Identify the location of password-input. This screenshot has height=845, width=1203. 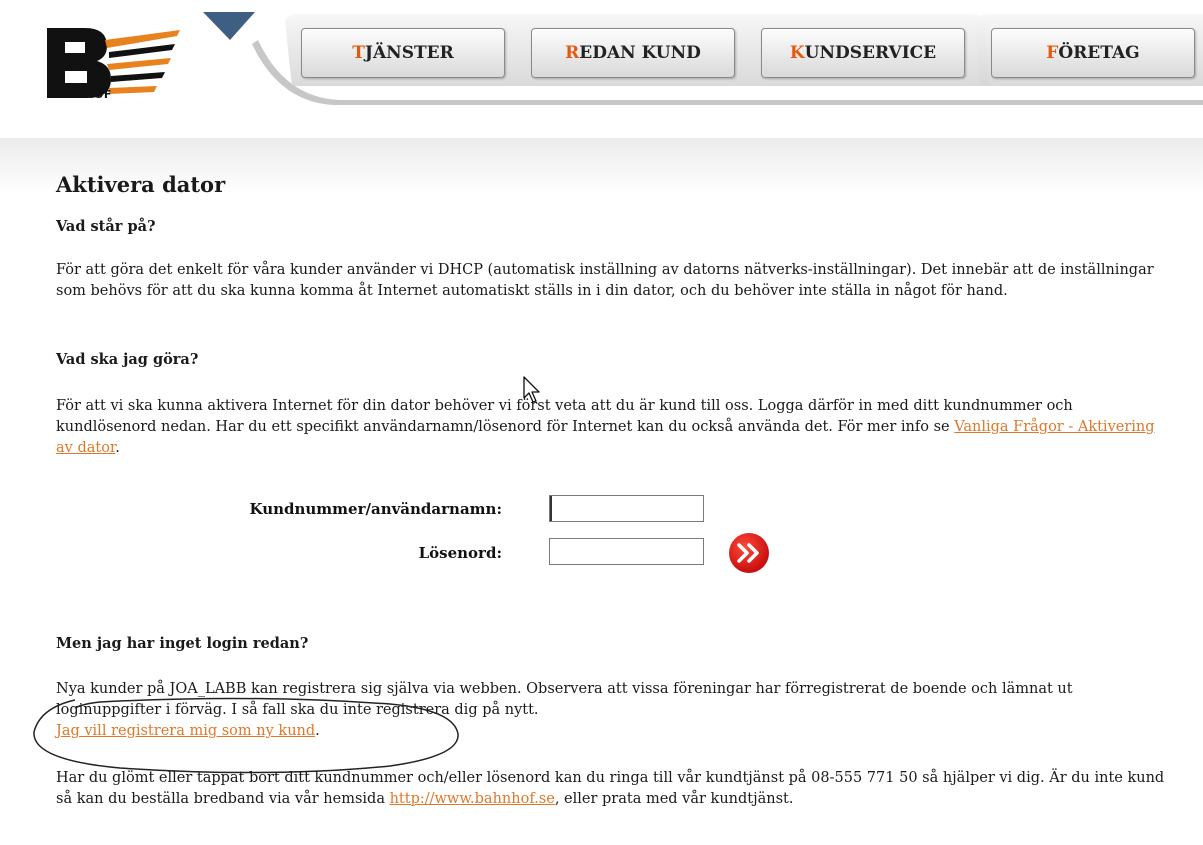
(626, 551).